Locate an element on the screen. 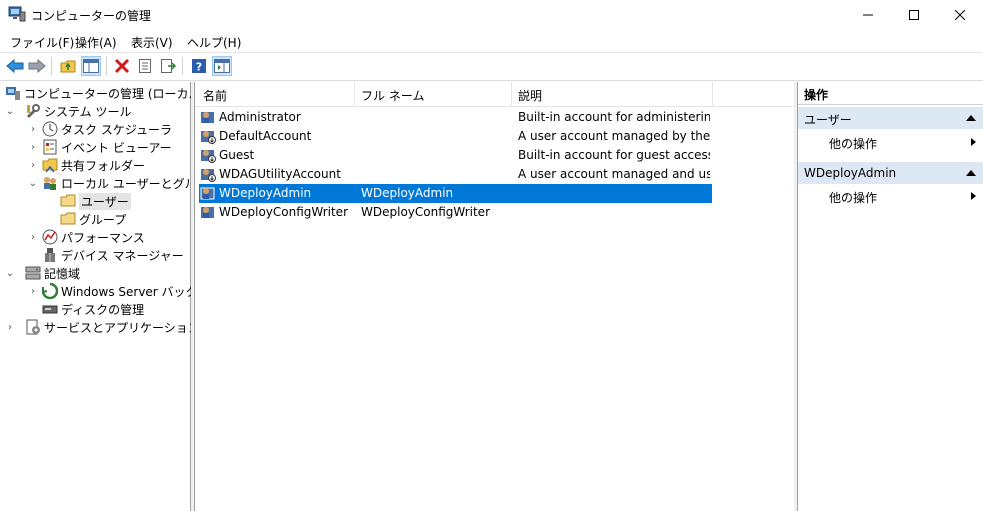 The image size is (983, 511). table-row-selected: WDeployAdmin WDeployAdmin is located at coordinates (455, 193).